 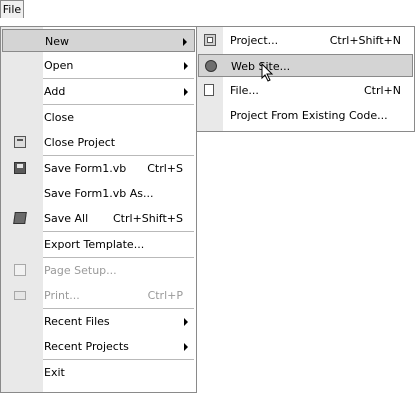 What do you see at coordinates (86, 346) in the screenshot?
I see `menu-item-label: Recent Projects` at bounding box center [86, 346].